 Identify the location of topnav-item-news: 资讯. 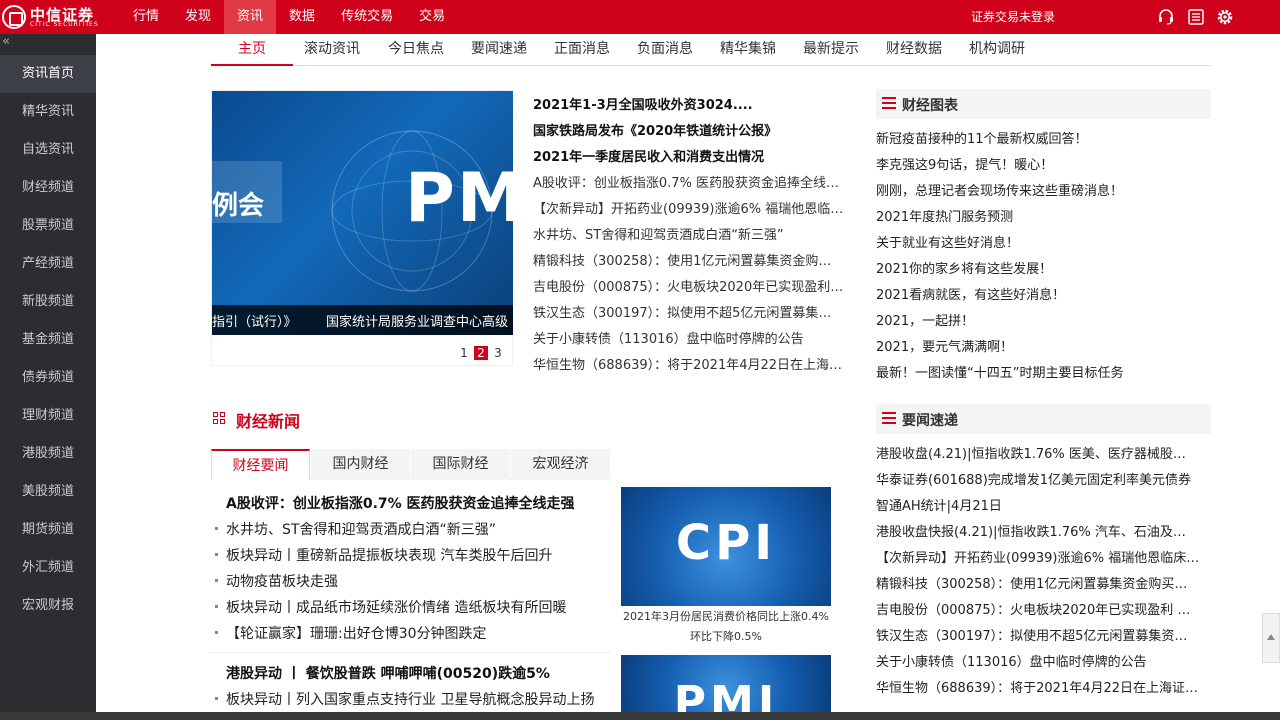
(250, 17).